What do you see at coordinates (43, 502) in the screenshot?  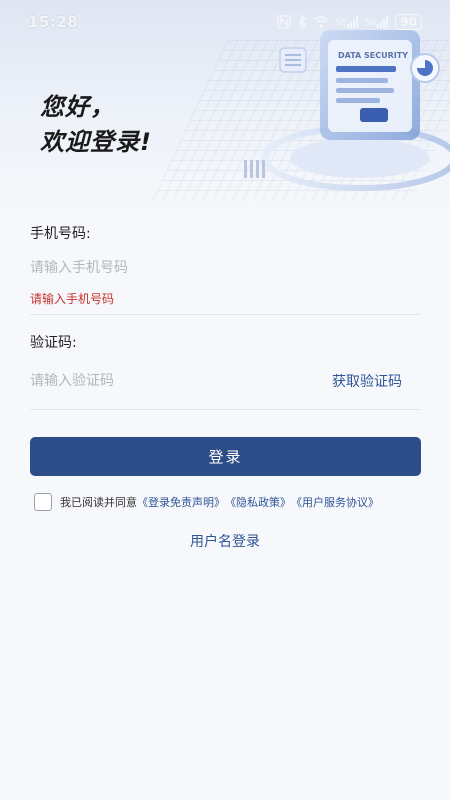 I see `agreement-checkbox` at bounding box center [43, 502].